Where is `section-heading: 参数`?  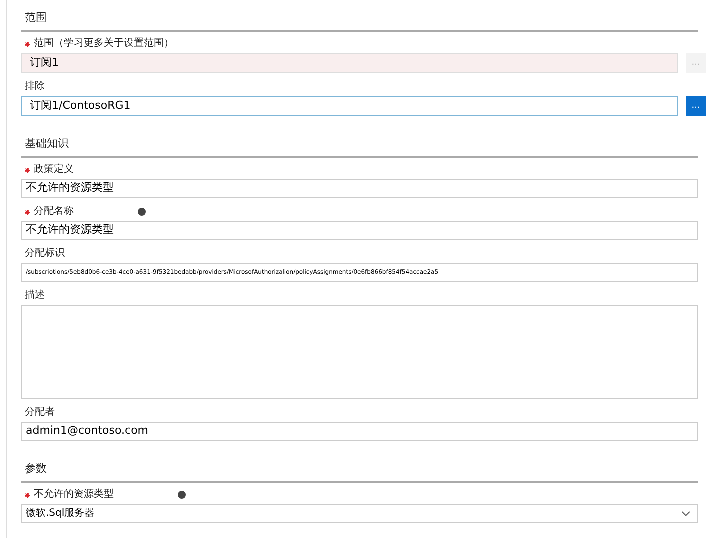
section-heading: 参数 is located at coordinates (36, 468).